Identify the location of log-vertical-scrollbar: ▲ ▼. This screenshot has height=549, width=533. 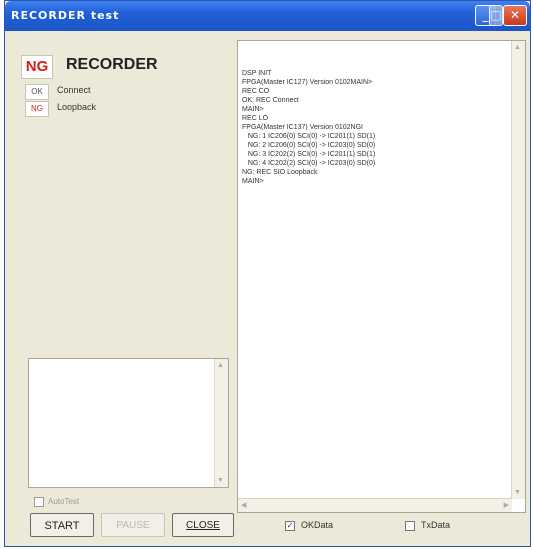
(518, 270).